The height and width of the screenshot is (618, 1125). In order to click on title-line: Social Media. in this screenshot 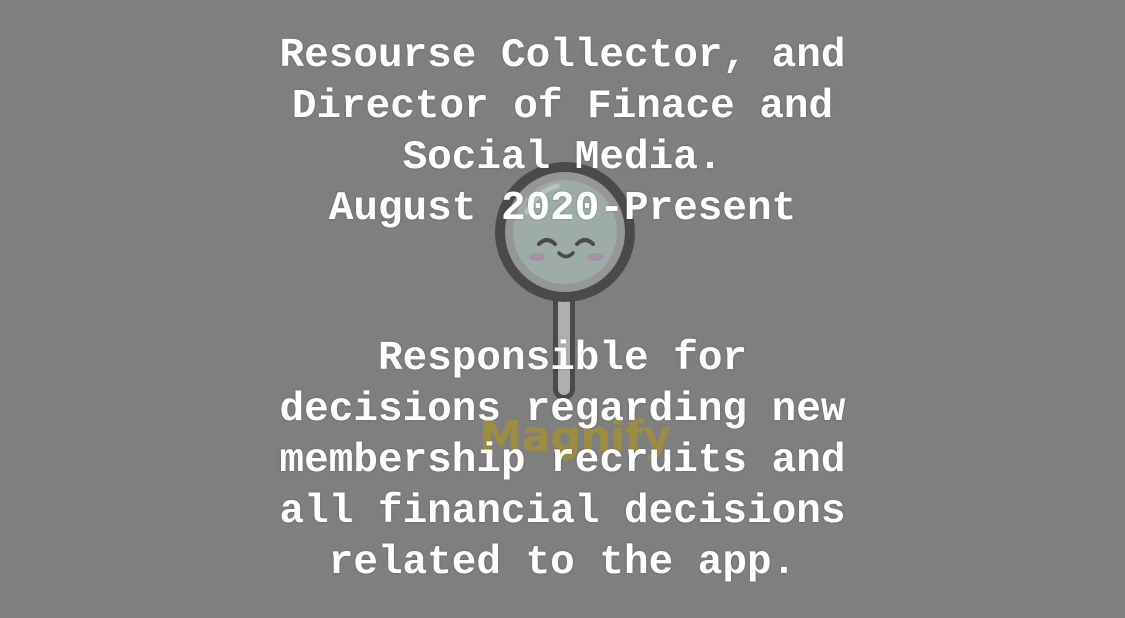, I will do `click(562, 158)`.